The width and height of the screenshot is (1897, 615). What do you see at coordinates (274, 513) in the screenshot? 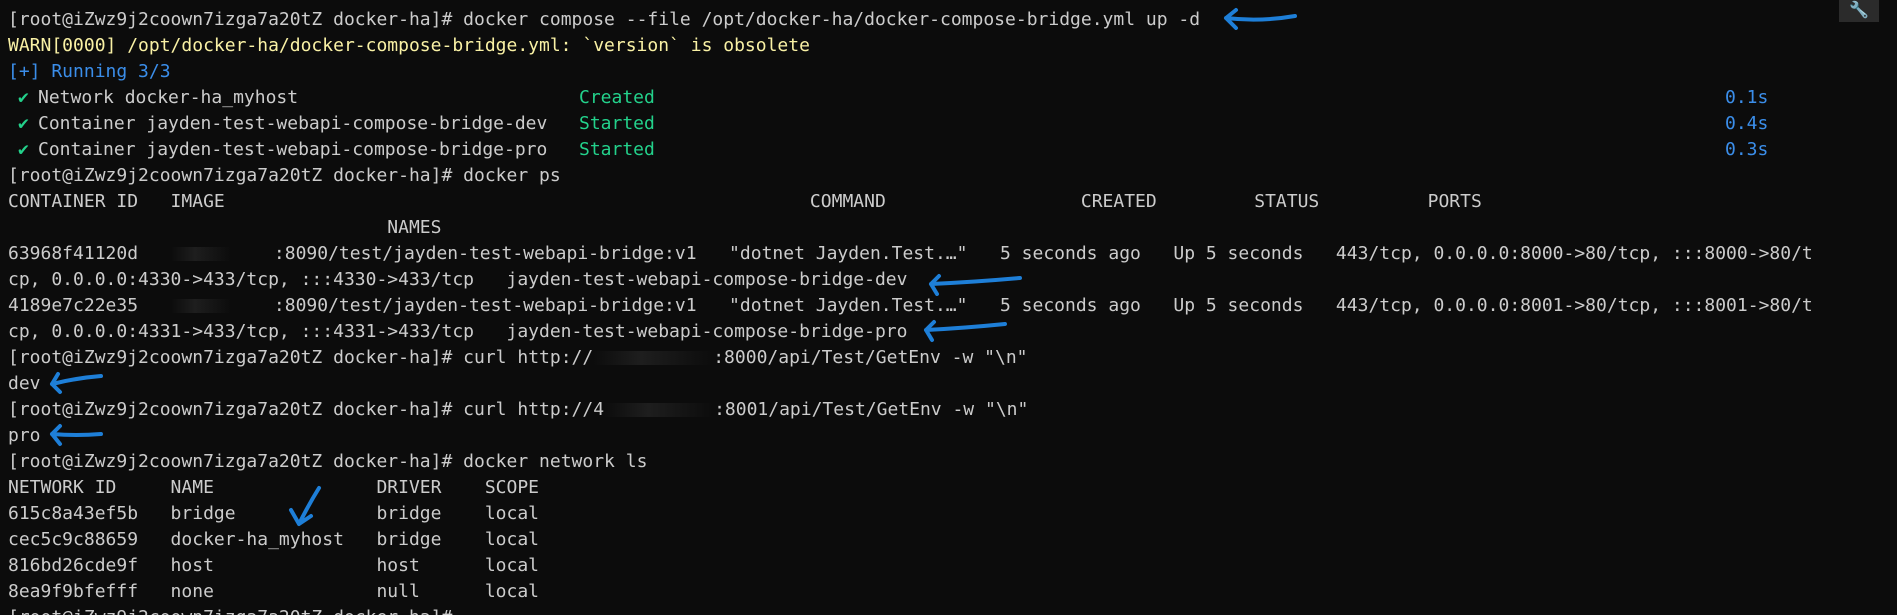
I see `network-row: 615c8a43ef5b bridge bridge local` at bounding box center [274, 513].